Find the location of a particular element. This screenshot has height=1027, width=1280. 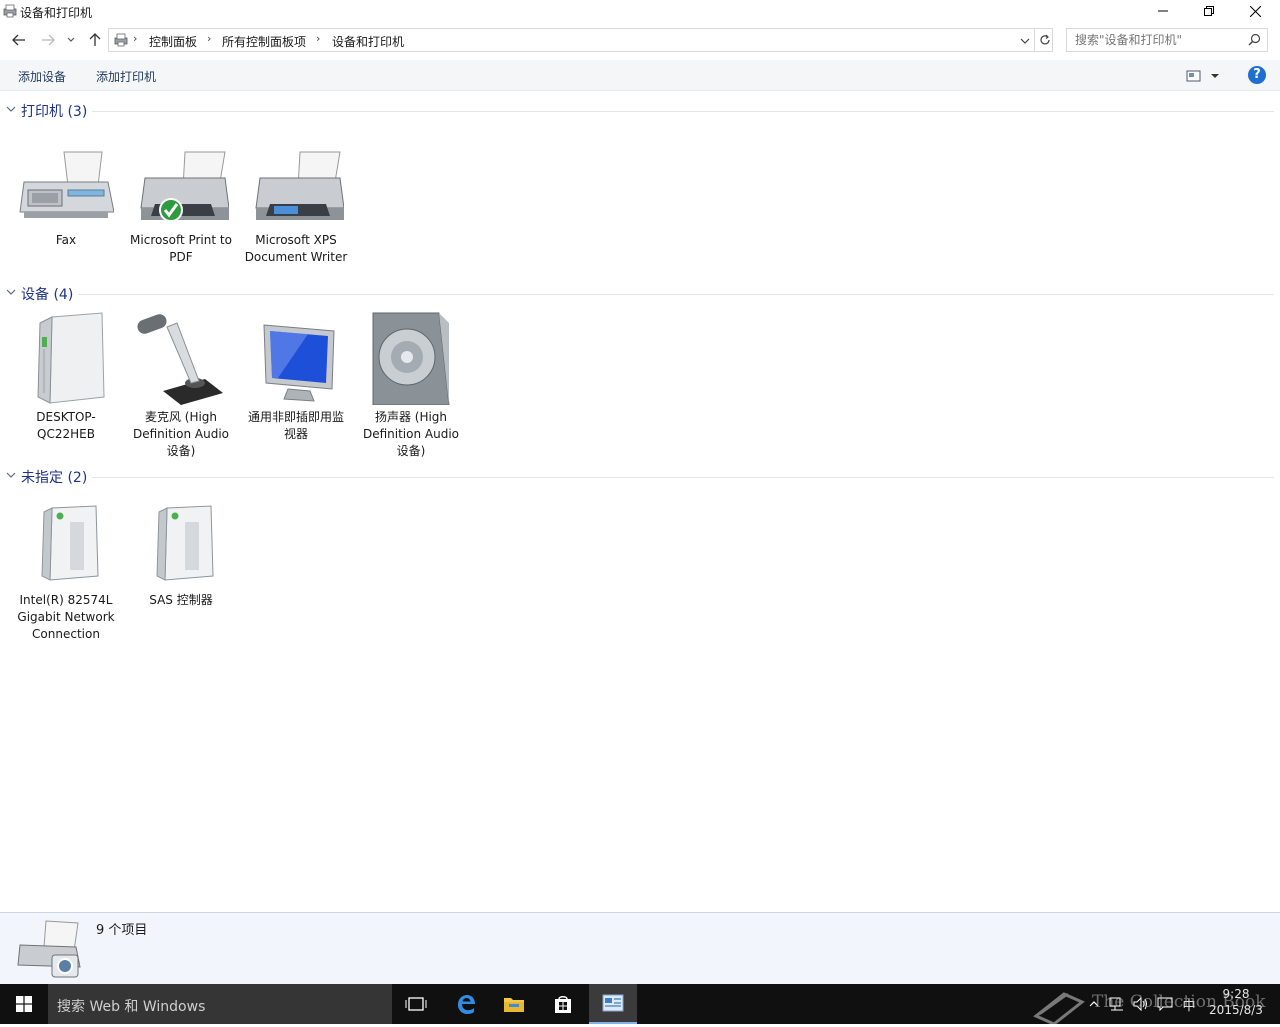

task-view-icon is located at coordinates (416, 1004).